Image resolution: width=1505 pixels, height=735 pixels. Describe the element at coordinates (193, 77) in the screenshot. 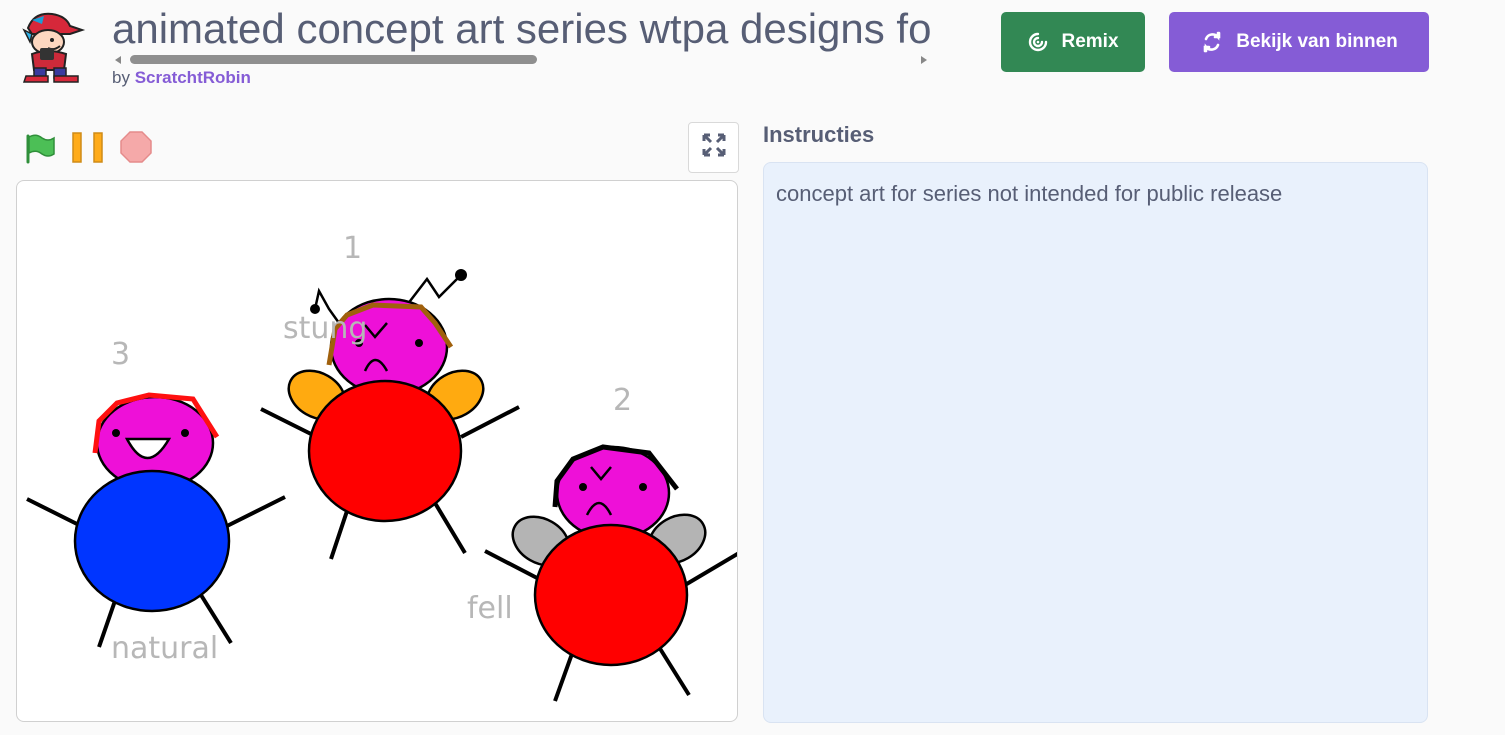

I see `author-link: ScratchtRobin` at that location.